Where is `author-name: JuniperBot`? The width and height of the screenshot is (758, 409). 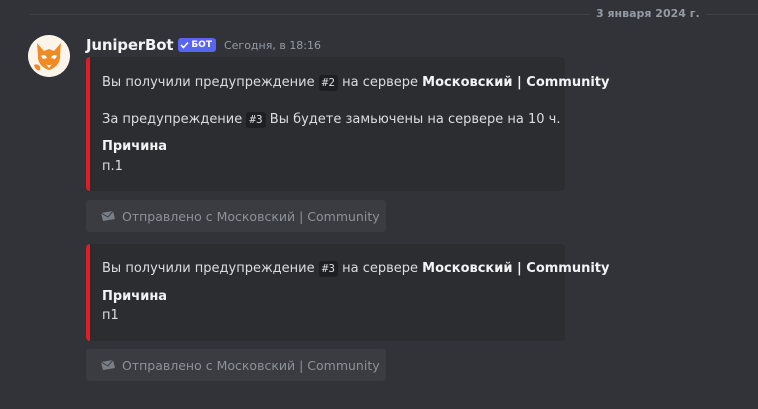 author-name: JuniperBot is located at coordinates (130, 45).